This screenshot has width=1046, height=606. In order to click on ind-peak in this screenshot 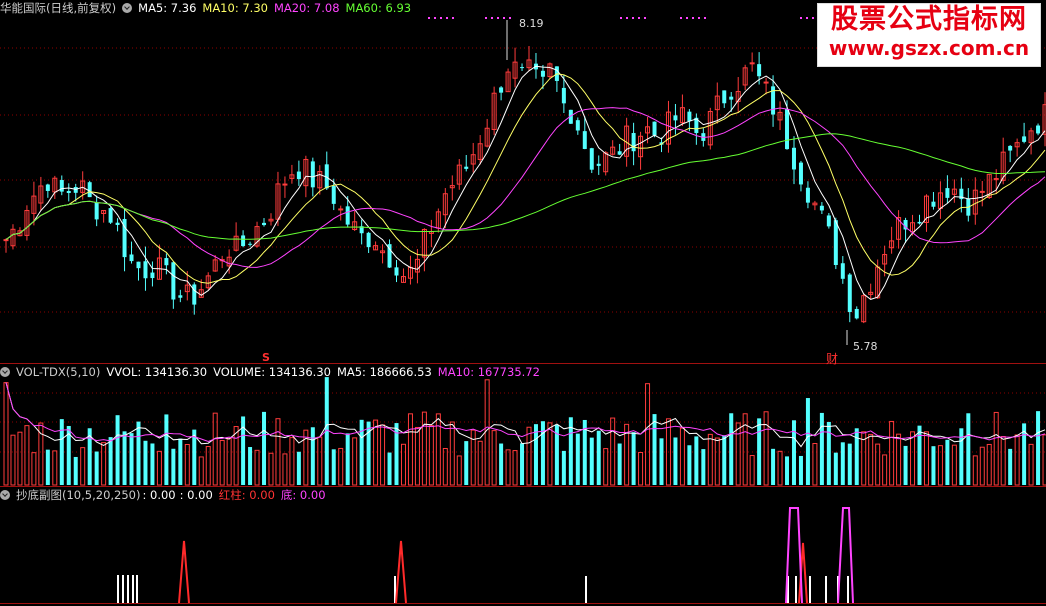, I will do `click(401, 572)`.